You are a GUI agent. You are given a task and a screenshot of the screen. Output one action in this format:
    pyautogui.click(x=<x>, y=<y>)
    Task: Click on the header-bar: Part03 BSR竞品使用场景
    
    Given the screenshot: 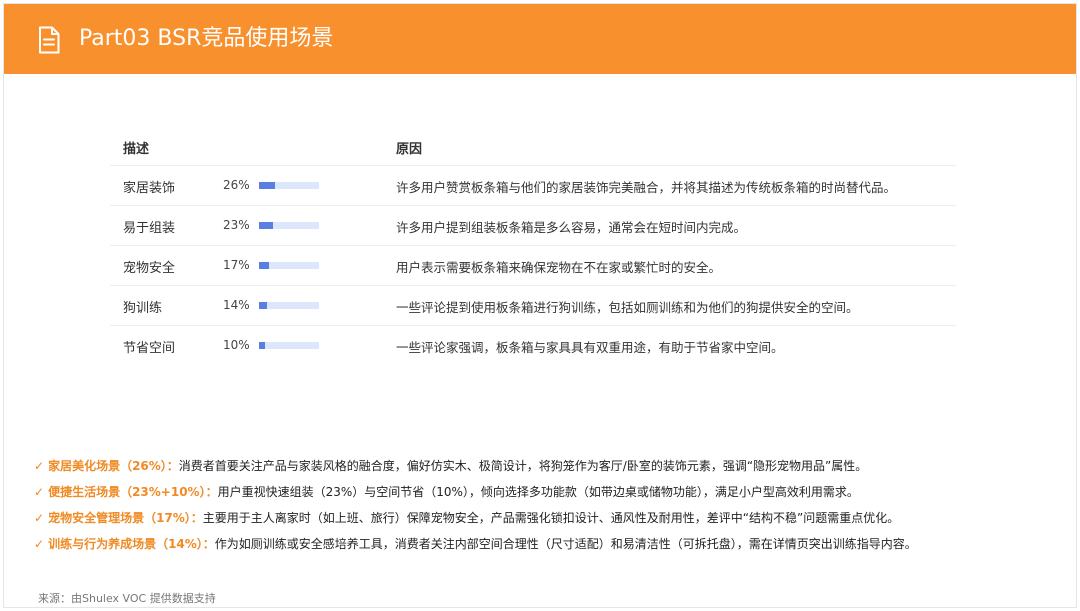 What is the action you would take?
    pyautogui.click(x=540, y=39)
    